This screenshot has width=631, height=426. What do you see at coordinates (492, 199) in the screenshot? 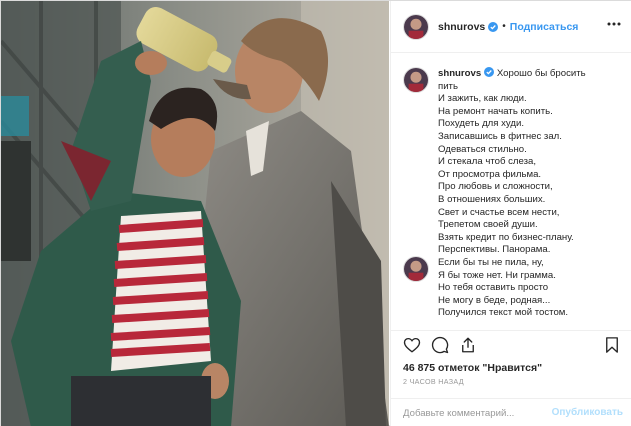
I see `caption-line: В отношениях больших.` at bounding box center [492, 199].